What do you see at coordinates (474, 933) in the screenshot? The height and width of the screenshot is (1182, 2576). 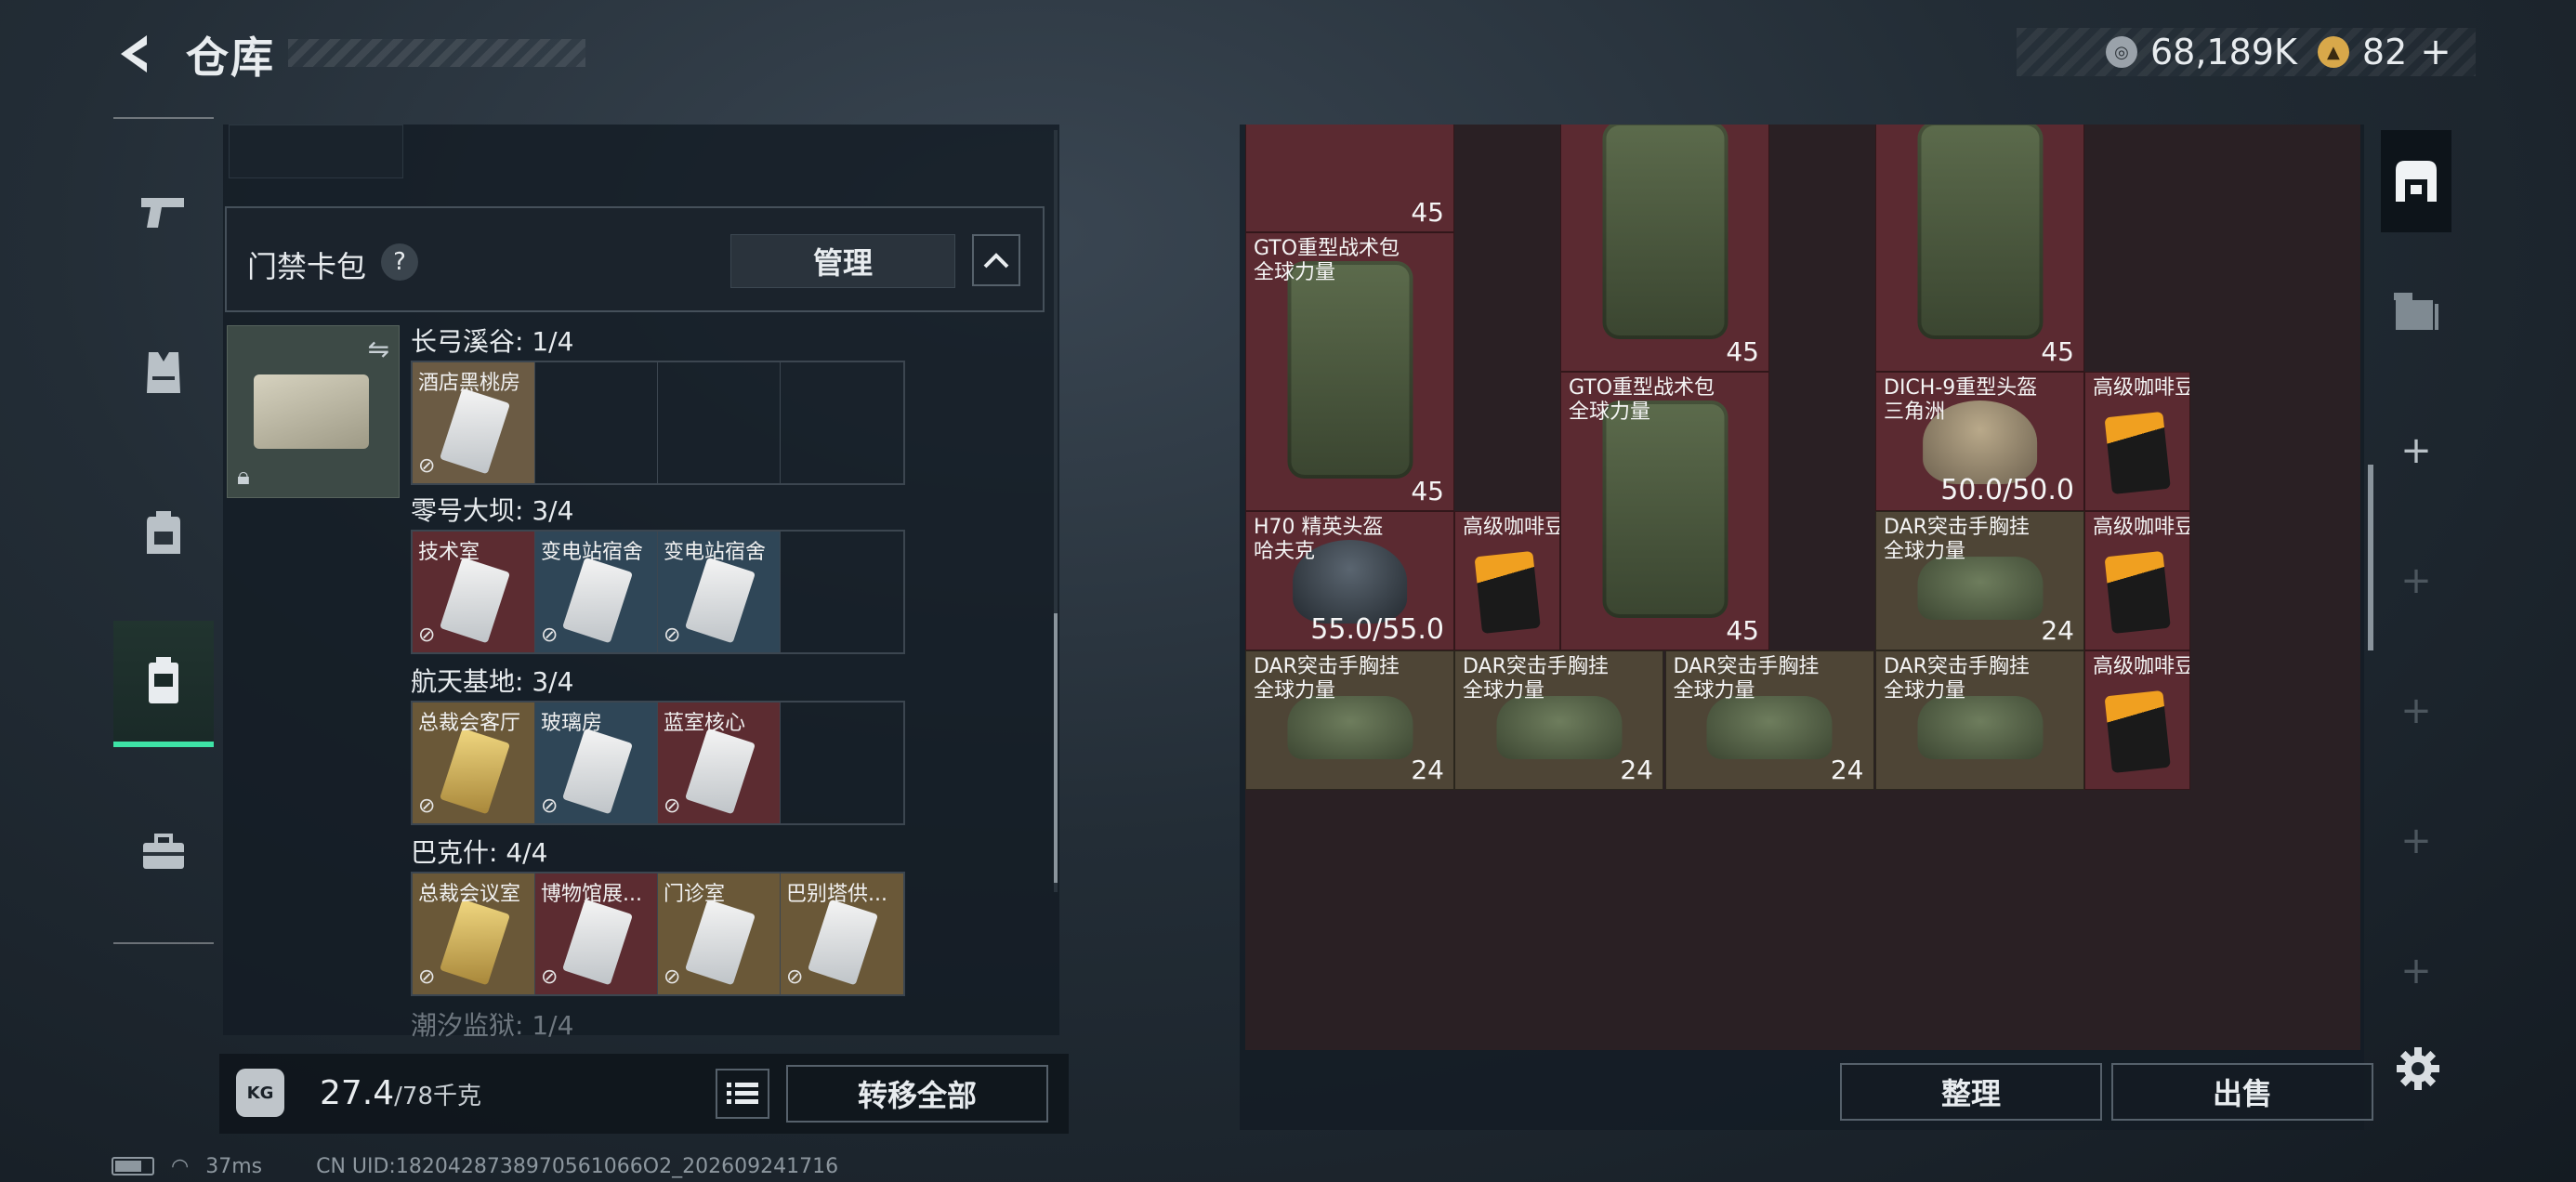 I see `keycard-slot: 总裁会议室 ⊘` at bounding box center [474, 933].